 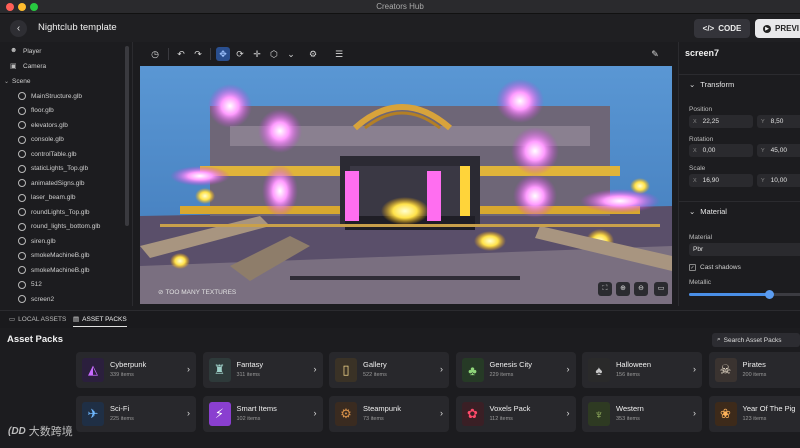 I want to click on pirates-skull-icon: ☠, so click(x=725, y=370).